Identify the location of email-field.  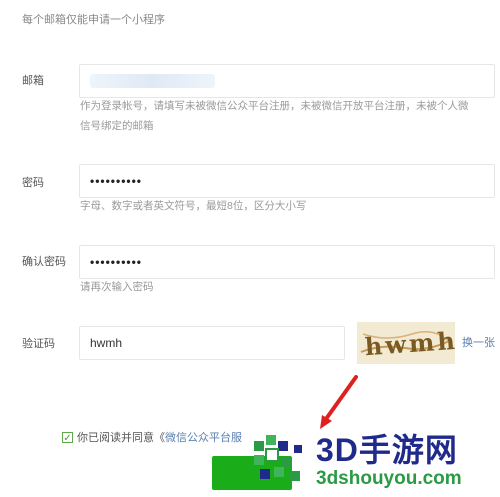
(287, 81).